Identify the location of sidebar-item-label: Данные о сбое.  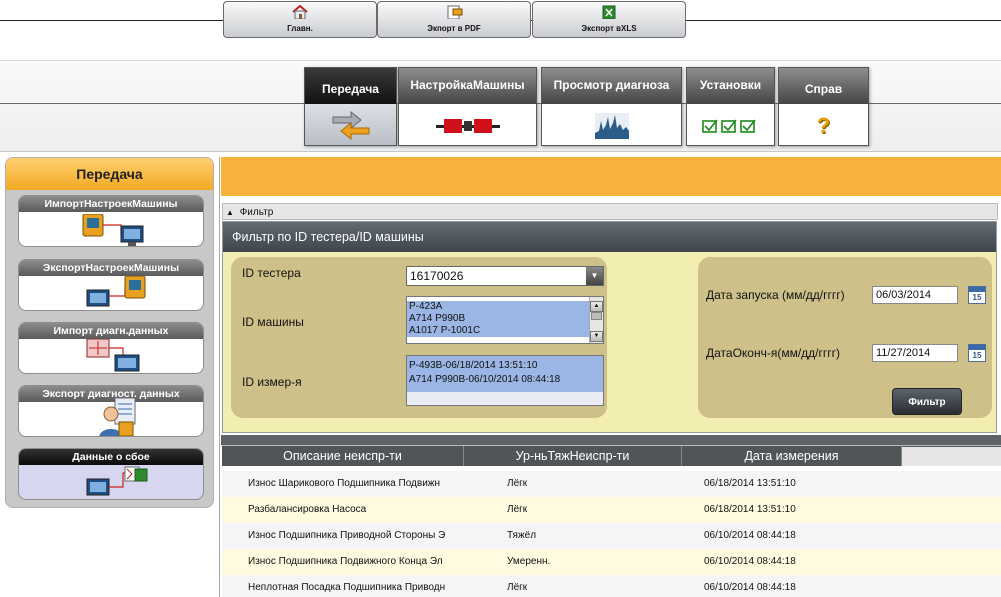
(111, 457).